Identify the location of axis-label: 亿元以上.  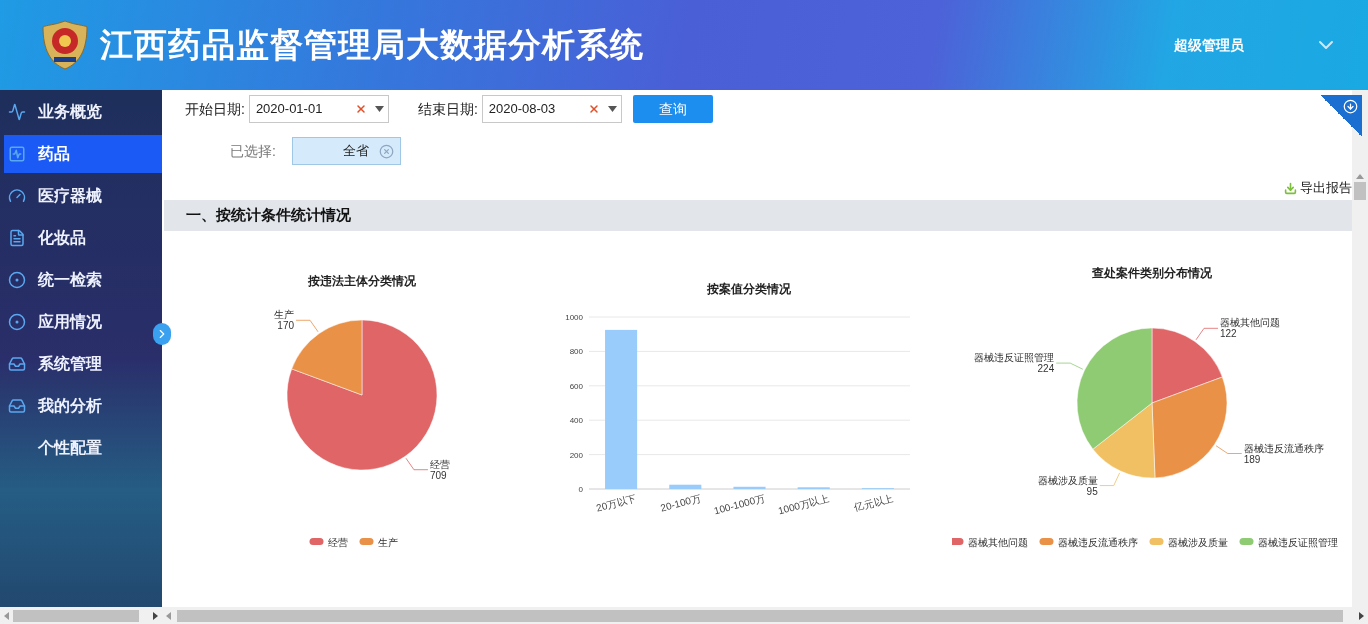
(873, 503).